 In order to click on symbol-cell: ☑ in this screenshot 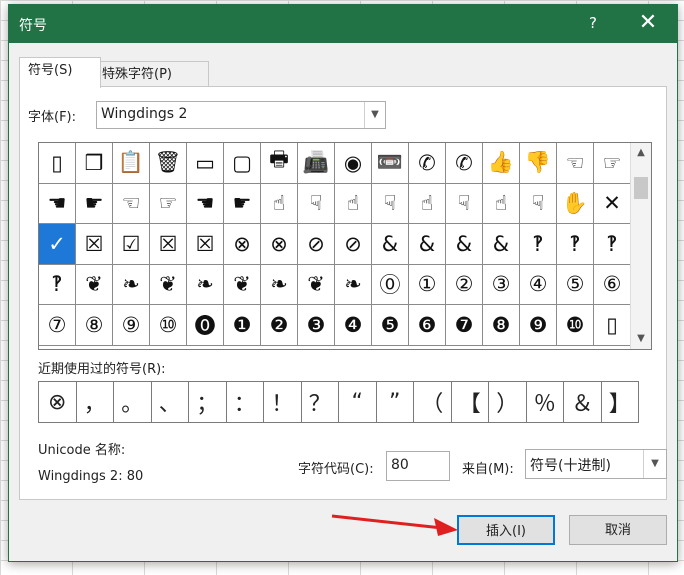, I will do `click(131, 244)`.